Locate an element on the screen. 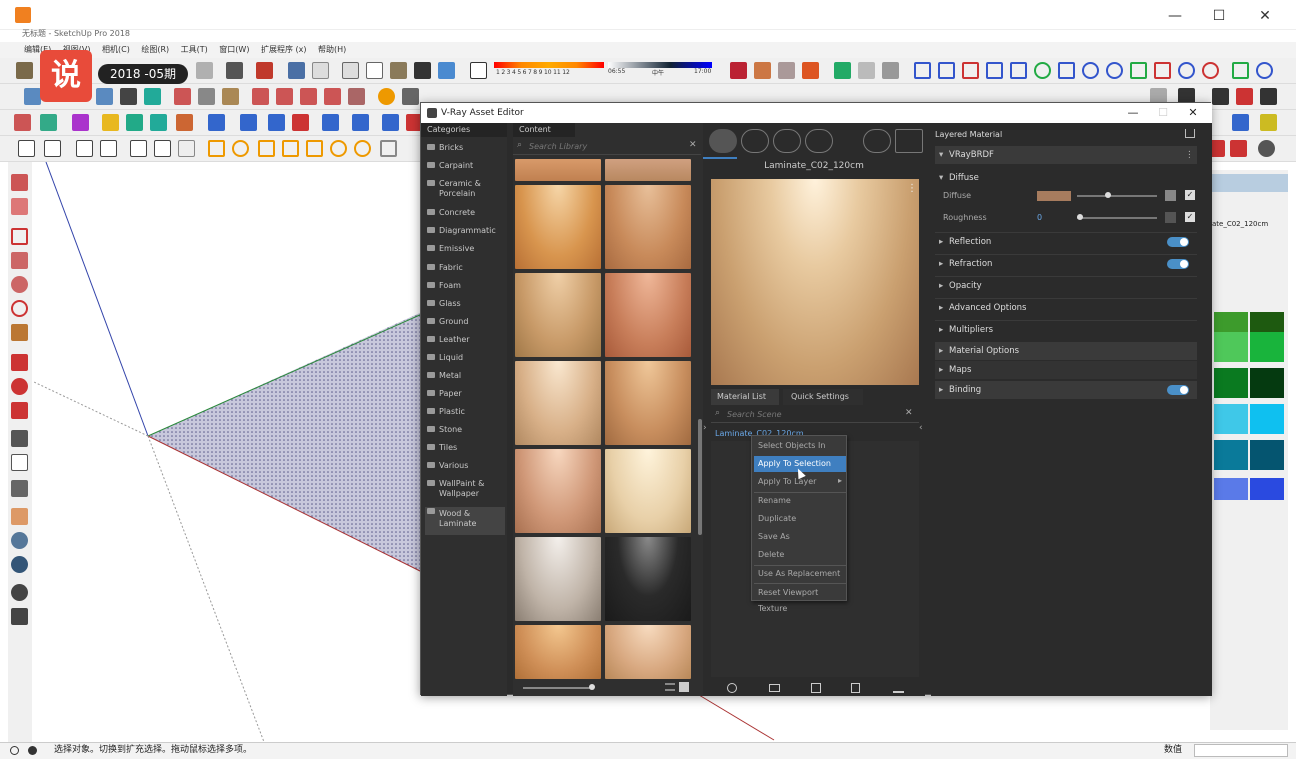  category-ceramic: Ceramic & Porcelain is located at coordinates (465, 189).